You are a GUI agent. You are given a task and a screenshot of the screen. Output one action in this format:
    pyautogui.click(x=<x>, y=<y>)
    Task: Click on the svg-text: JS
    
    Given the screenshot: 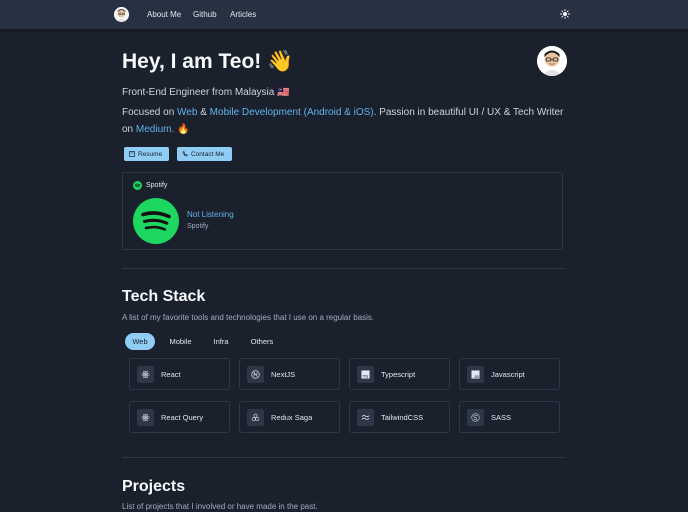 What is the action you would take?
    pyautogui.click(x=476, y=376)
    